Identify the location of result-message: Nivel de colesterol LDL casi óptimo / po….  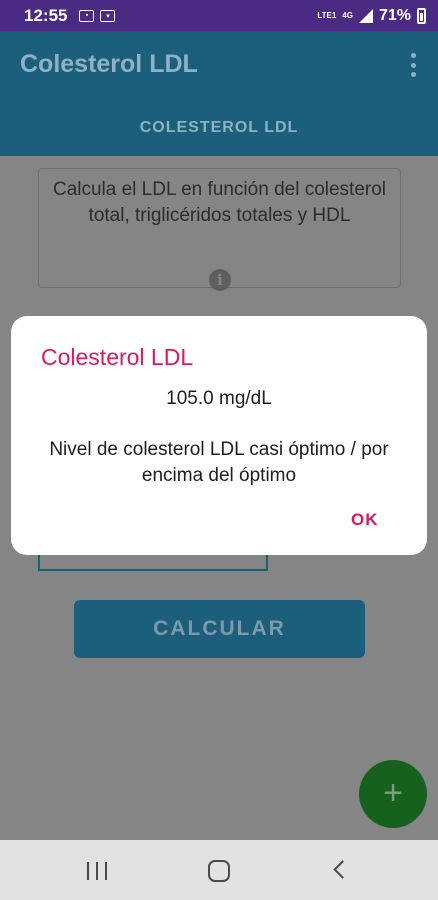
(219, 462).